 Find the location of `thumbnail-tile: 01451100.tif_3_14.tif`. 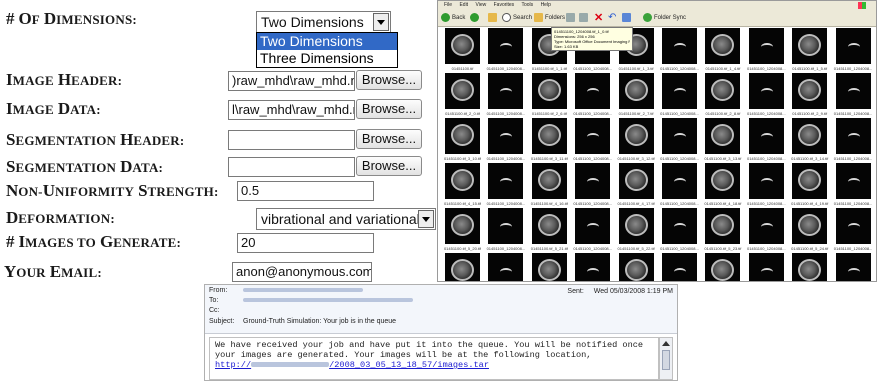

thumbnail-tile: 01451100.tif_3_14.tif is located at coordinates (809, 141).